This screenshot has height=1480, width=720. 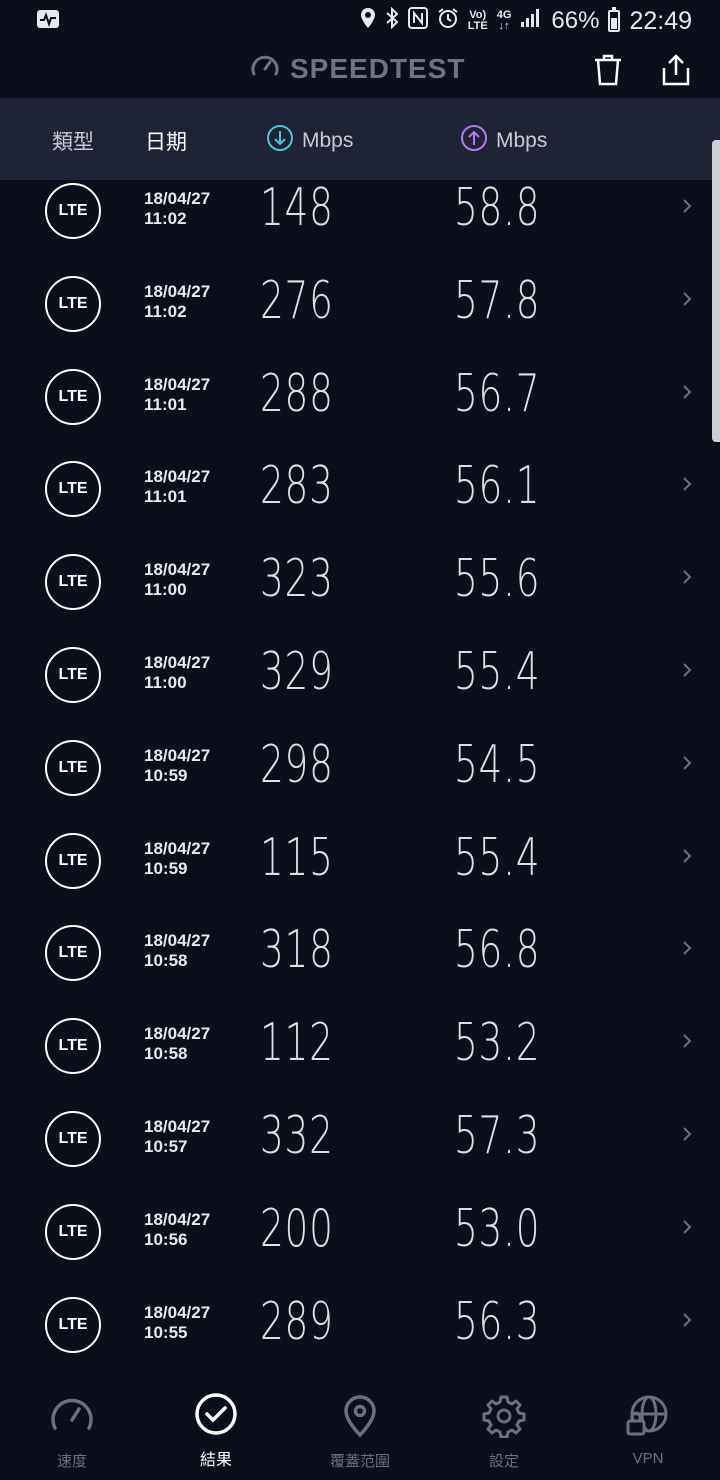 I want to click on download-speed: 148, so click(x=297, y=209).